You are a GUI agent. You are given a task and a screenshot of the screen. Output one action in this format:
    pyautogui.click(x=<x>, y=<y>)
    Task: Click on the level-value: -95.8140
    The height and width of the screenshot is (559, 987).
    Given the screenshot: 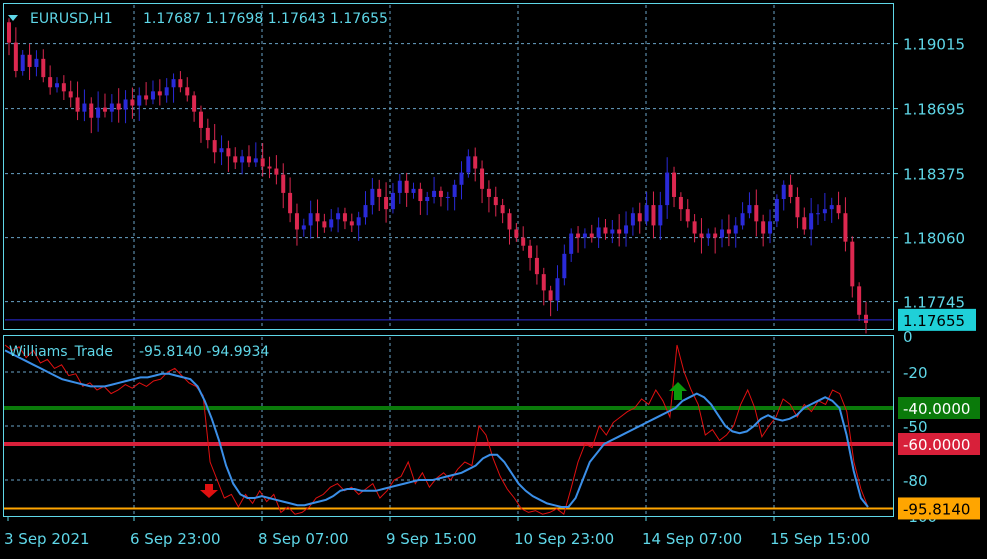 What is the action you would take?
    pyautogui.click(x=936, y=509)
    